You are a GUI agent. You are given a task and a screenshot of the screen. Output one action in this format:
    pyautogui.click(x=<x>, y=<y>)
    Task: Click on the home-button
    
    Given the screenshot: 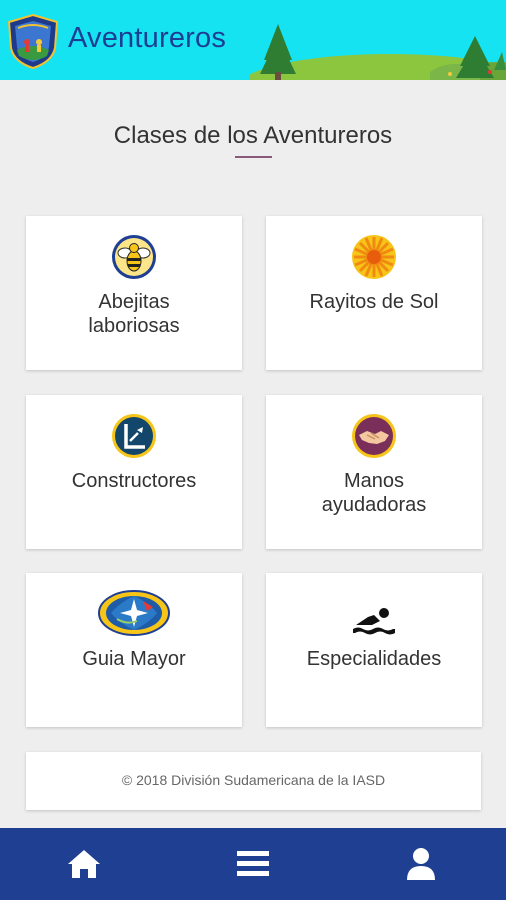 What is the action you would take?
    pyautogui.click(x=84, y=864)
    